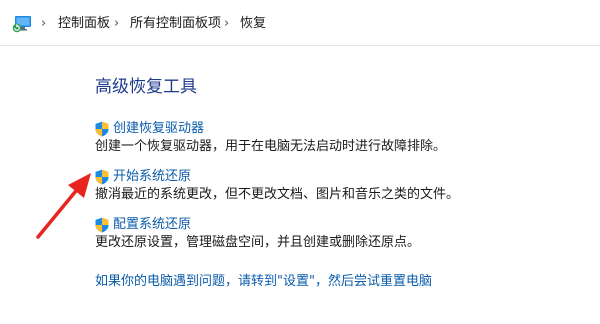  I want to click on breadcrumb: › 控制面板 › 所有控制面板项 › 恢复, so click(300, 23).